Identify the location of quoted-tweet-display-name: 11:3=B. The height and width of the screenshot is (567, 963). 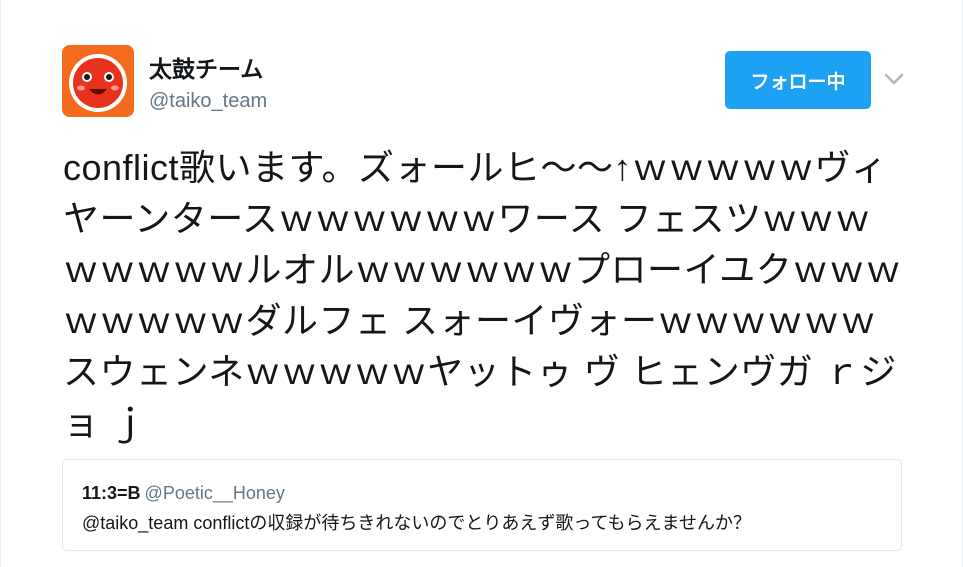
(111, 493).